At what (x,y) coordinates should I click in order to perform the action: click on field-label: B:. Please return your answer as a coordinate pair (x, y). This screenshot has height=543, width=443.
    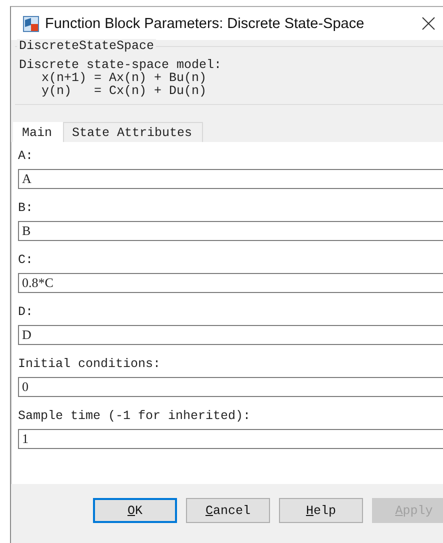
    Looking at the image, I should click on (26, 208).